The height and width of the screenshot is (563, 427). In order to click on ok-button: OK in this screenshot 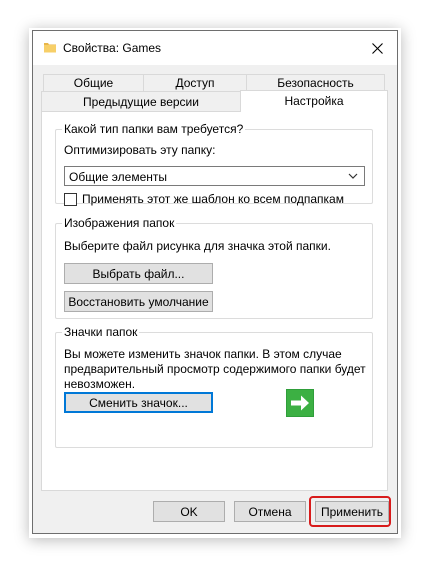, I will do `click(189, 511)`.